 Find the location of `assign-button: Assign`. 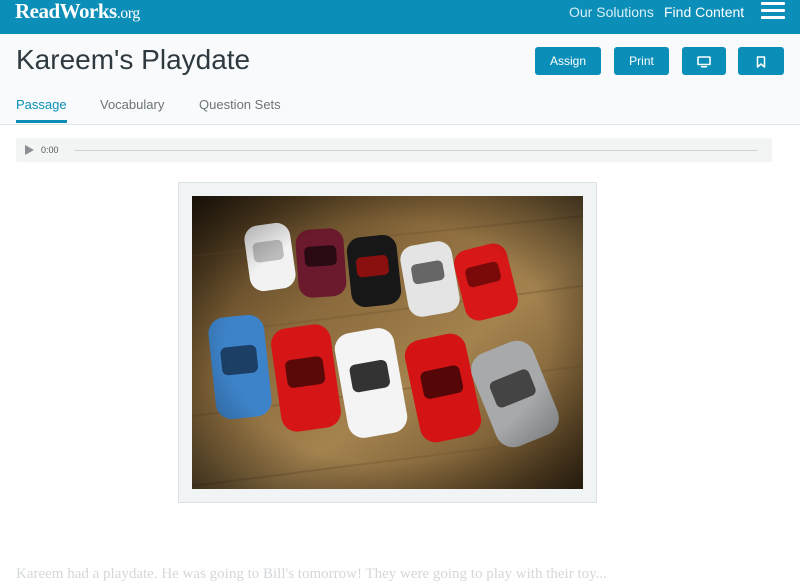

assign-button: Assign is located at coordinates (568, 61).